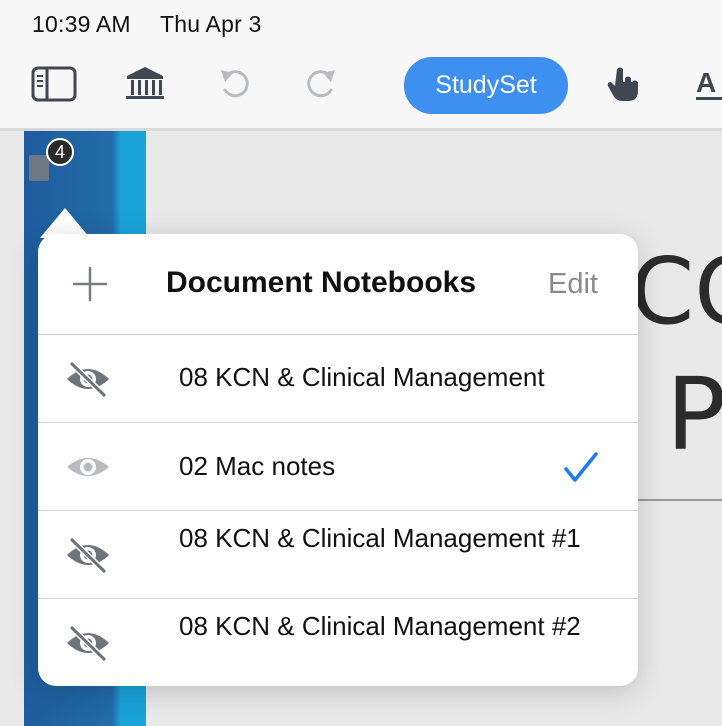 Image resolution: width=722 pixels, height=726 pixels. Describe the element at coordinates (211, 24) in the screenshot. I see `status-date: Thu Apr 3` at that location.